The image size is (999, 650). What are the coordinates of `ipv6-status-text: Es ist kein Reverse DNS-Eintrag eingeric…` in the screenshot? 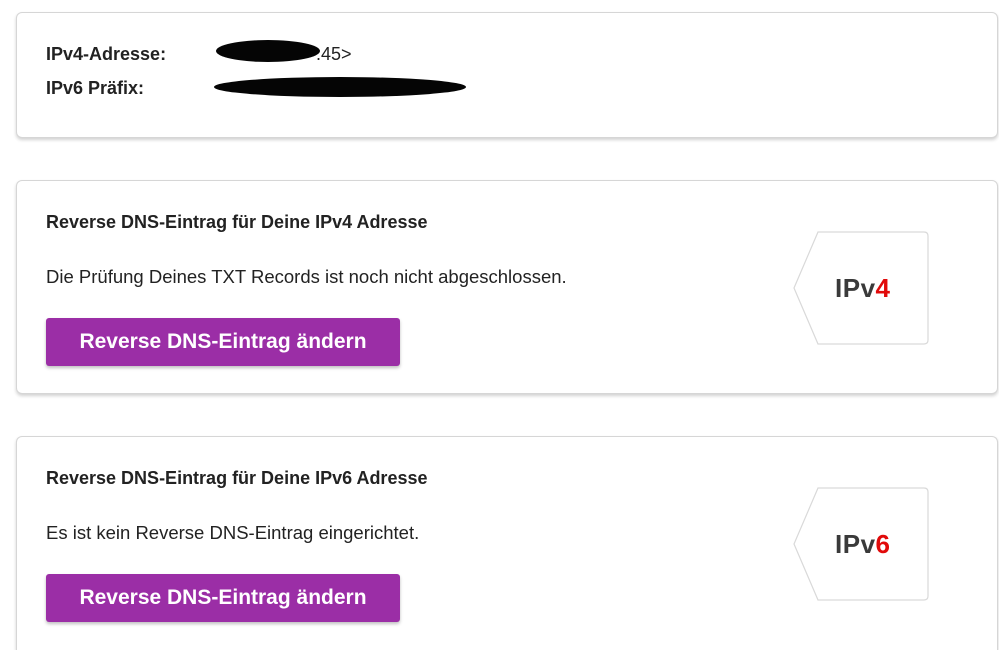 It's located at (233, 532).